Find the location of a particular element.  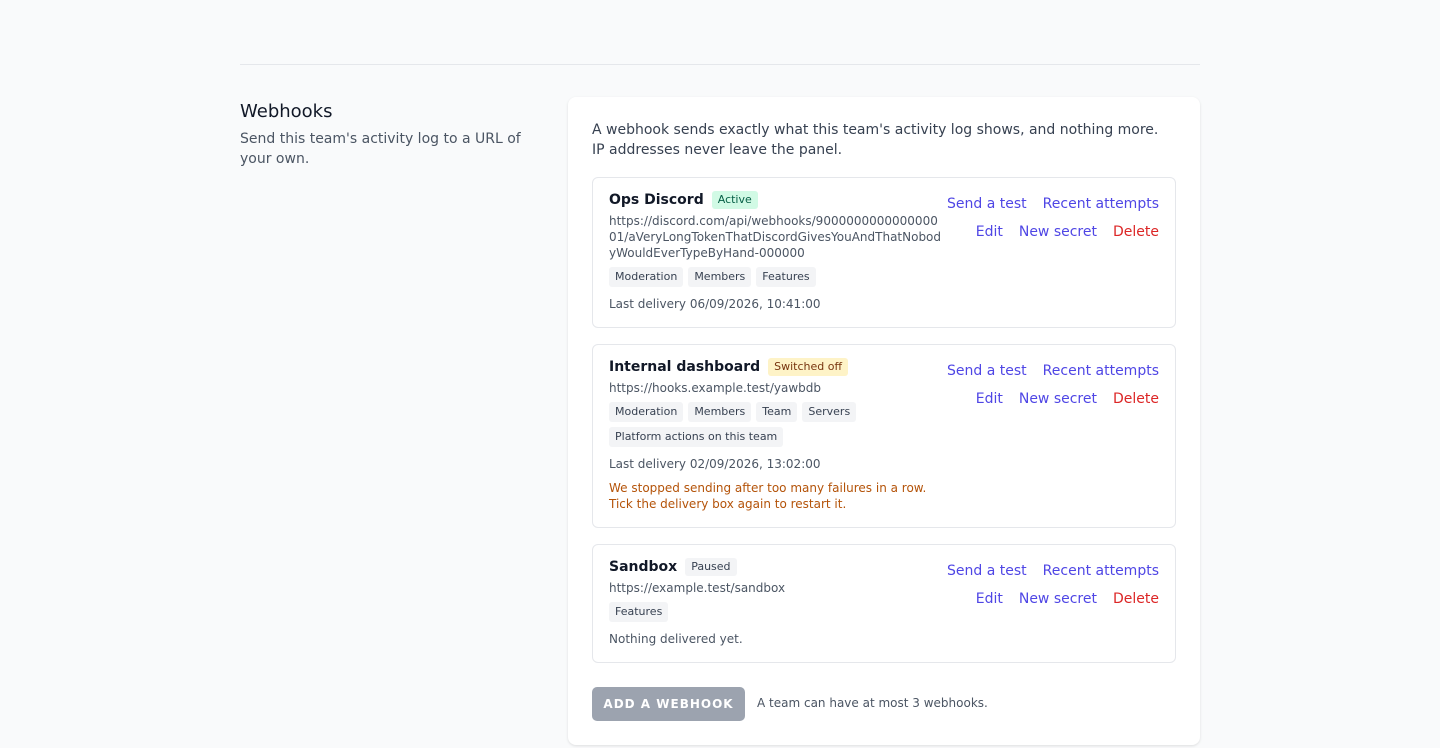

webhook-limit-note: A team can have at most 3 webhooks. is located at coordinates (872, 703).